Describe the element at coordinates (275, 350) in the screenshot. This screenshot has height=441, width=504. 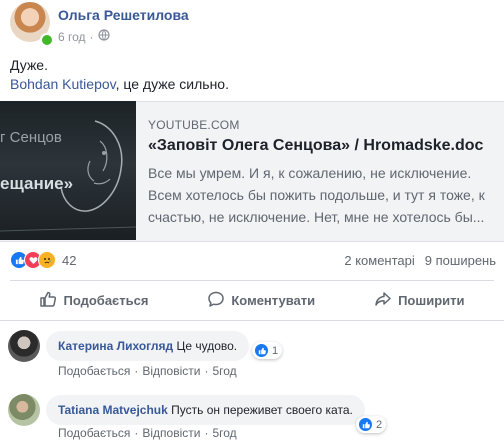
I see `comment-reaction-count: 1` at that location.